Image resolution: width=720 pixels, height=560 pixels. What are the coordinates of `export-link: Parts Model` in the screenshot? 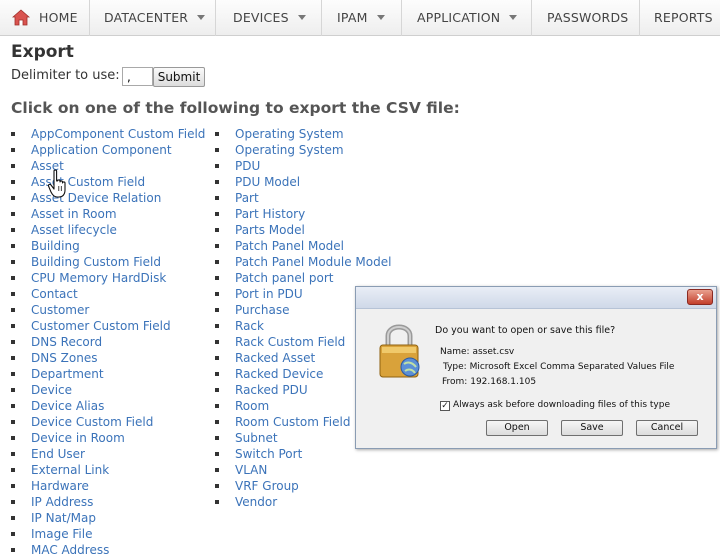 It's located at (303, 230).